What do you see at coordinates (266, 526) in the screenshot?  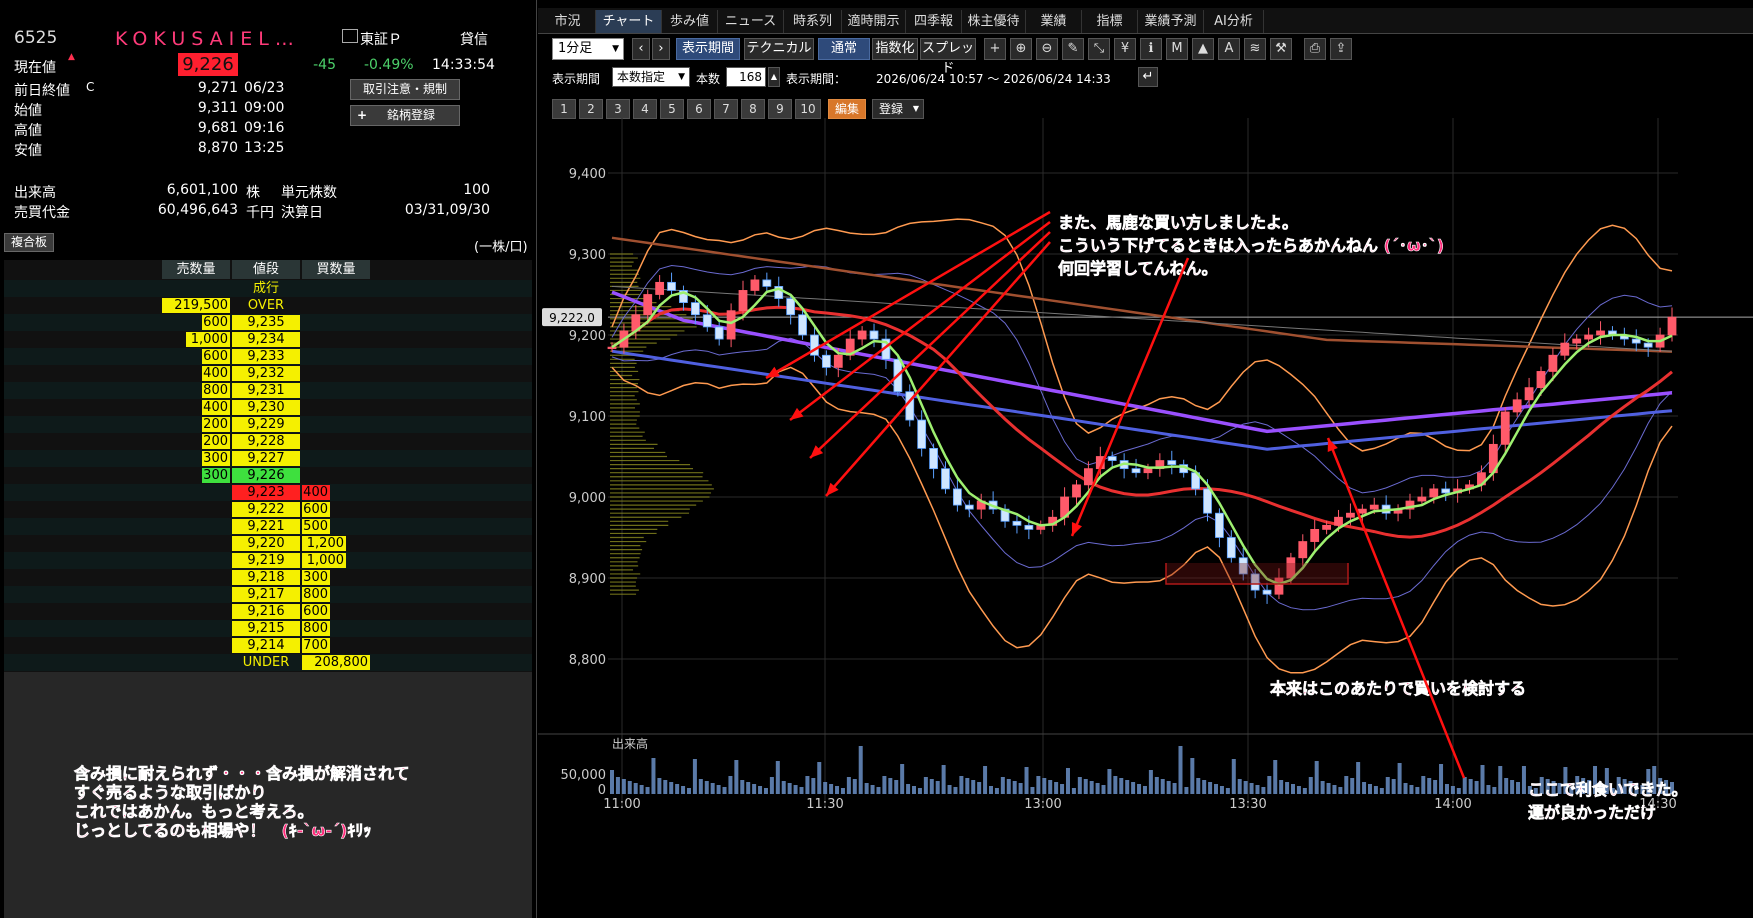 I see `price-level: 9,221` at bounding box center [266, 526].